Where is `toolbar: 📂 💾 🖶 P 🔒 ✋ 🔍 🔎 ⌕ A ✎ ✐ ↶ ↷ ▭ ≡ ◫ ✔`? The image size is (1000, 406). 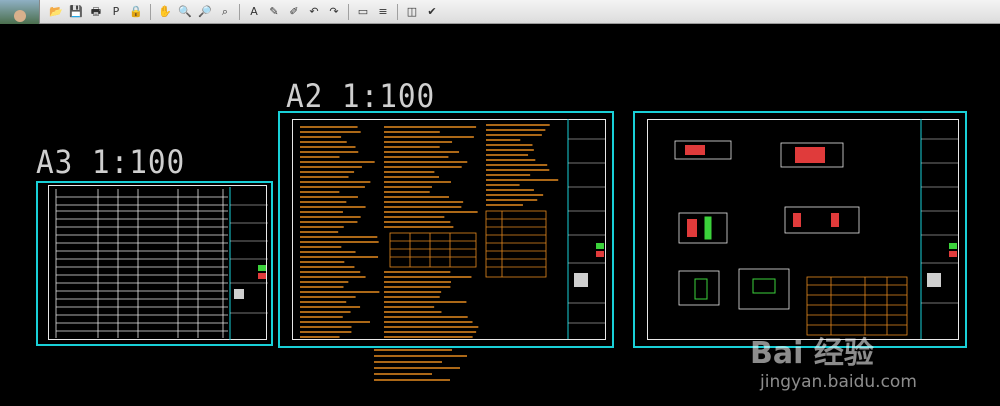
toolbar: 📂 💾 🖶 P 🔒 ✋ 🔍 🔎 ⌕ A ✎ ✐ ↶ ↷ ▭ ≡ ◫ ✔ is located at coordinates (500, 12).